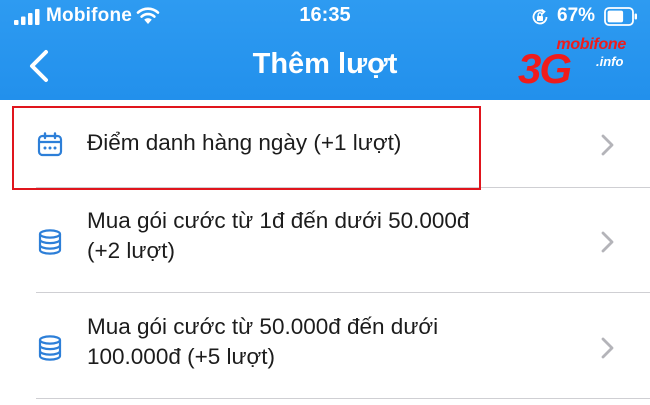 The image size is (650, 405). What do you see at coordinates (576, 15) in the screenshot?
I see `battery-percent: 67%` at bounding box center [576, 15].